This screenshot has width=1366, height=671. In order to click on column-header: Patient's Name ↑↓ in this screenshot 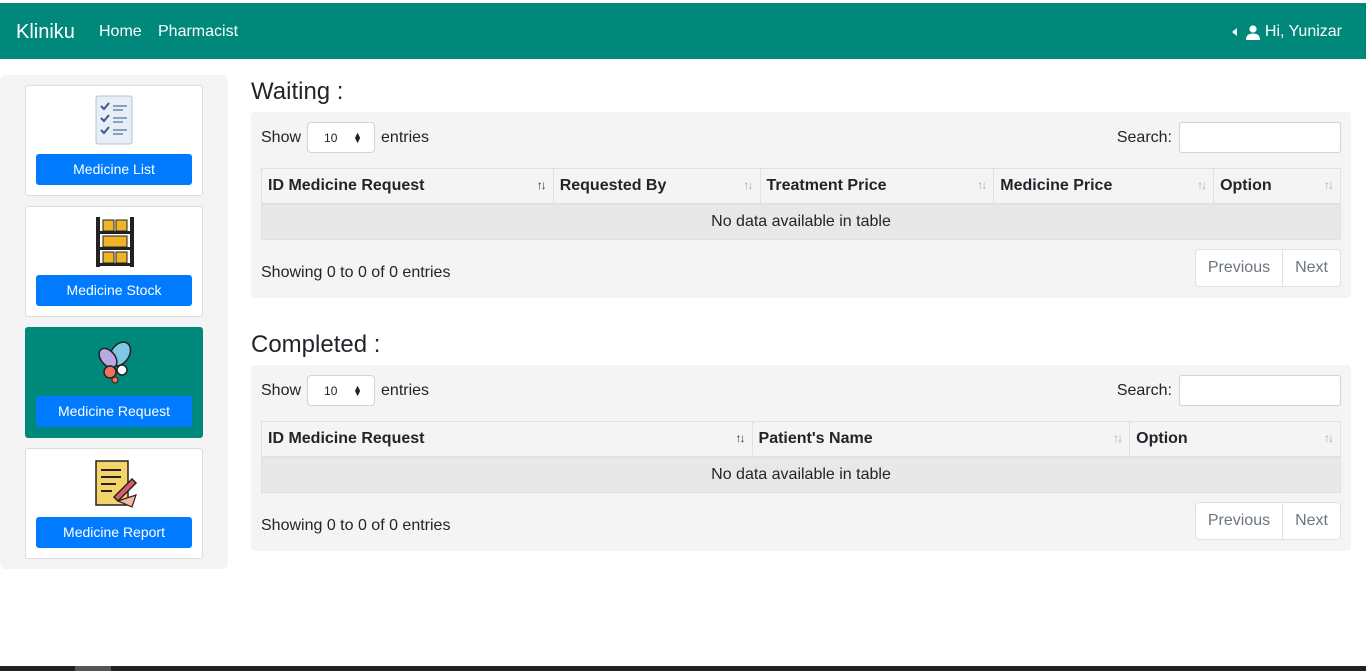, I will do `click(941, 439)`.